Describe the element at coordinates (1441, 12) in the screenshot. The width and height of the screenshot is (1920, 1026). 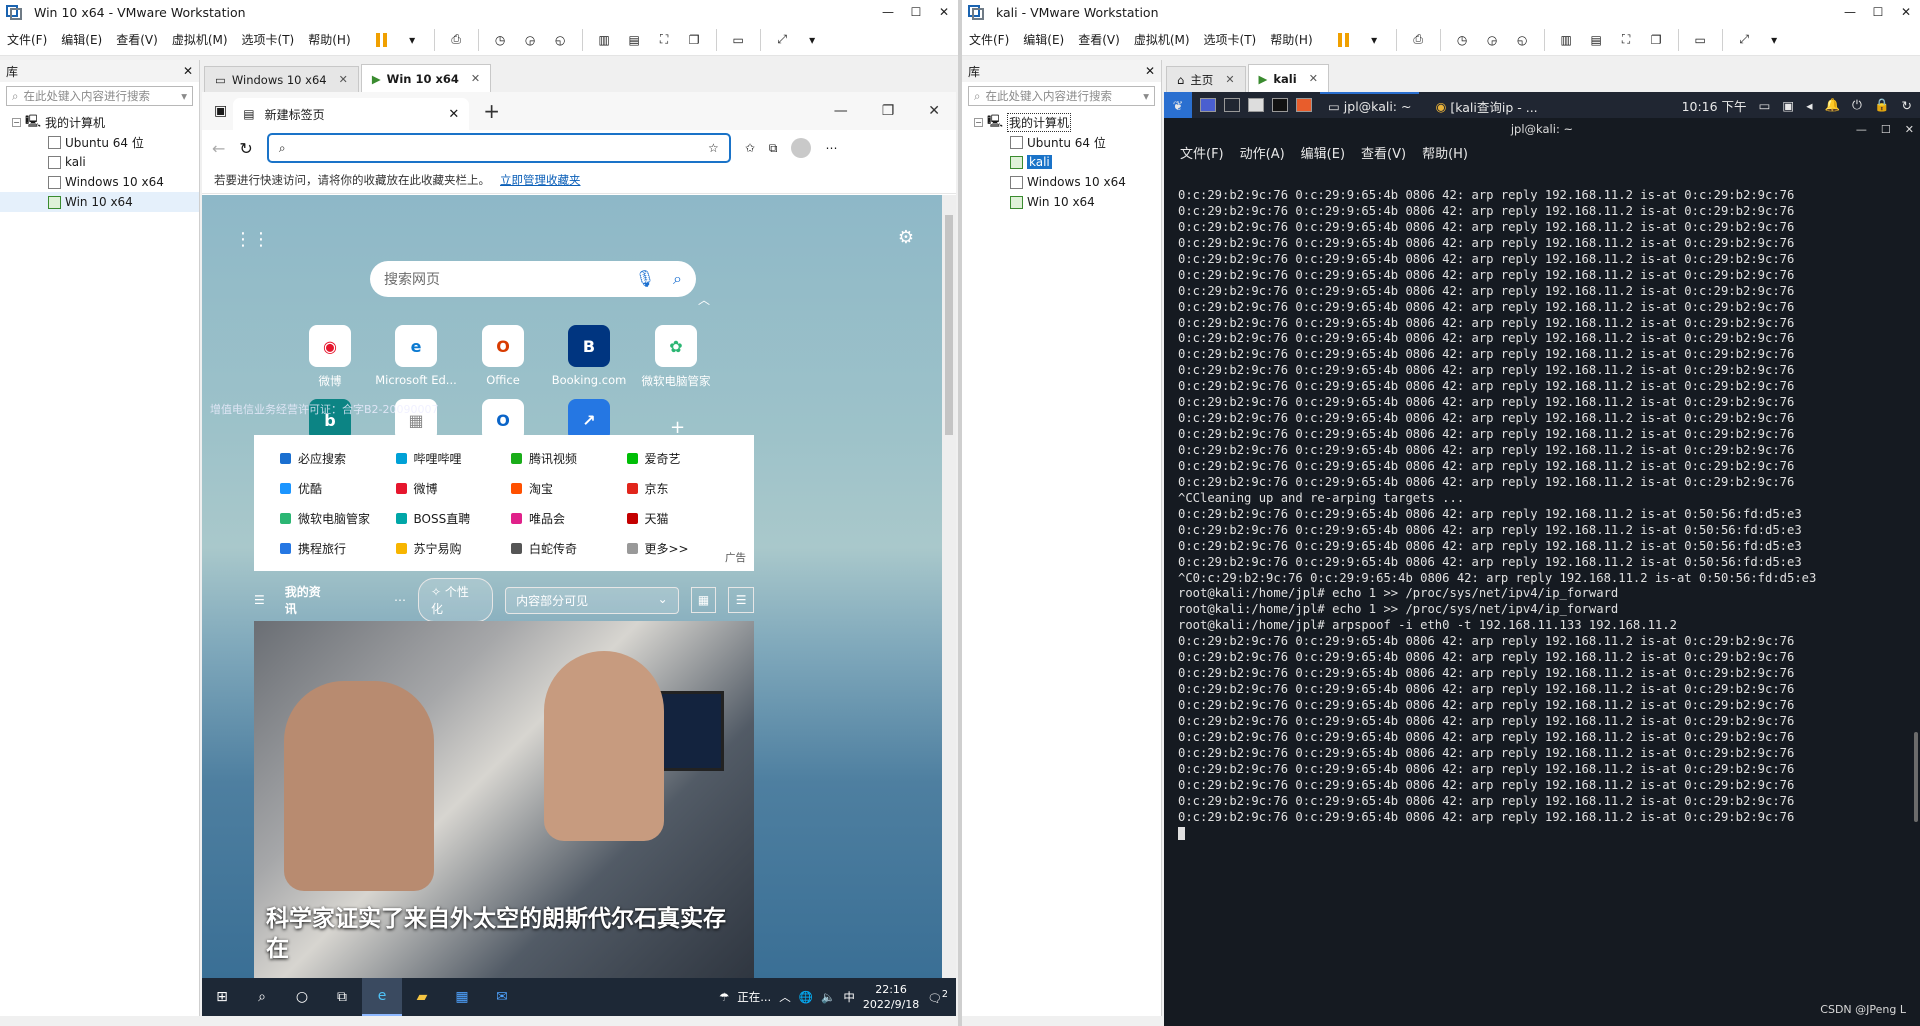
I see `window-titlebar: kali - VMware Workstation — ☐ ✕` at that location.